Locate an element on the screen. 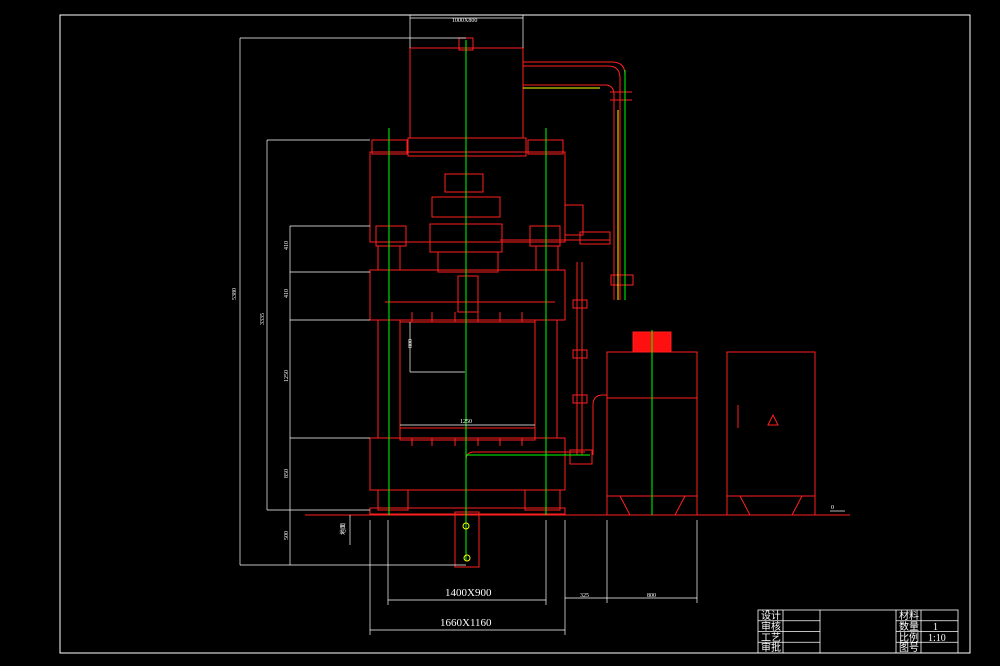 The width and height of the screenshot is (1000, 666). dim-daylight: 800 is located at coordinates (411, 343).